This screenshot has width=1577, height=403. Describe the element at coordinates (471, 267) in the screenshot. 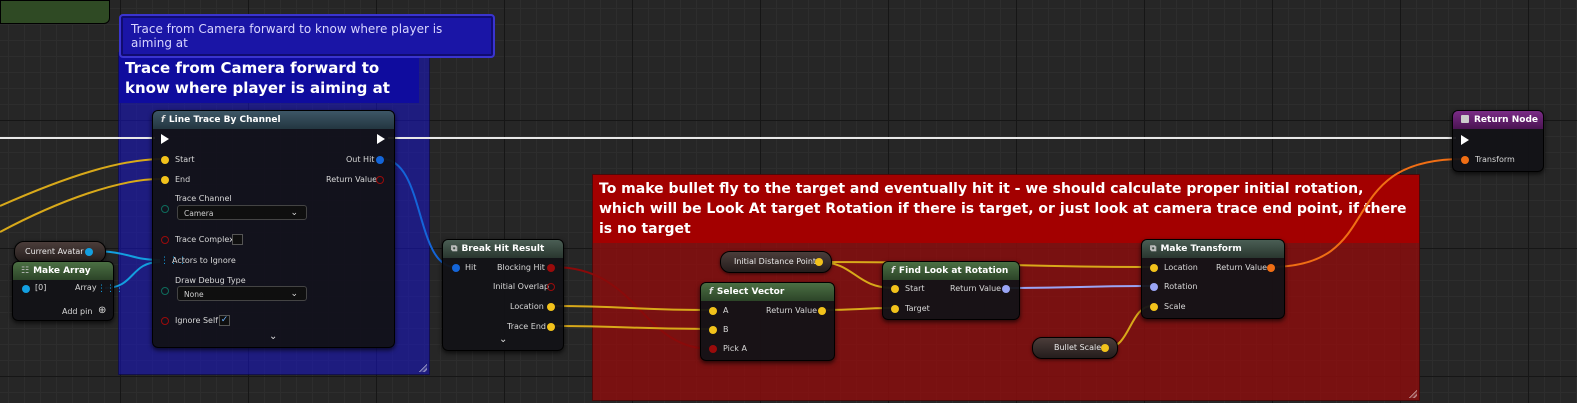

I see `pin-label: Hit` at that location.